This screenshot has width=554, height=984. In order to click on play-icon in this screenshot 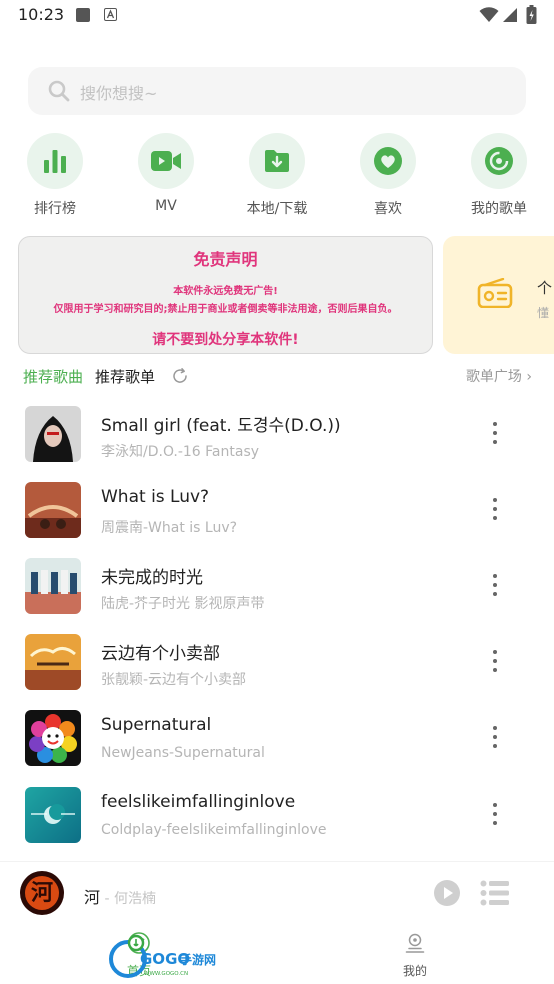, I will do `click(447, 893)`.